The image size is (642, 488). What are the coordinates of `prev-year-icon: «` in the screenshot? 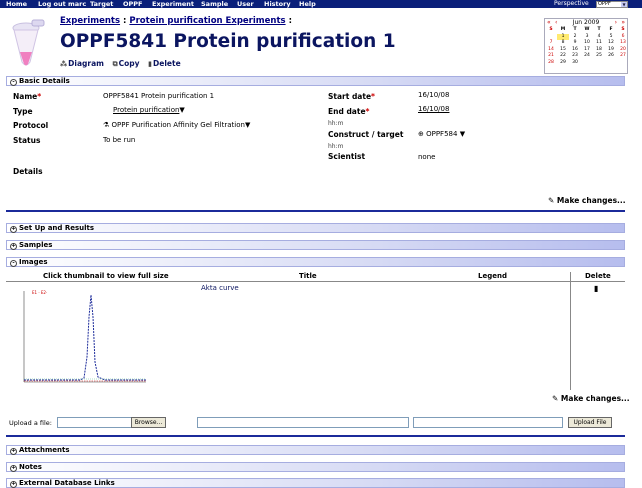 It's located at (549, 23).